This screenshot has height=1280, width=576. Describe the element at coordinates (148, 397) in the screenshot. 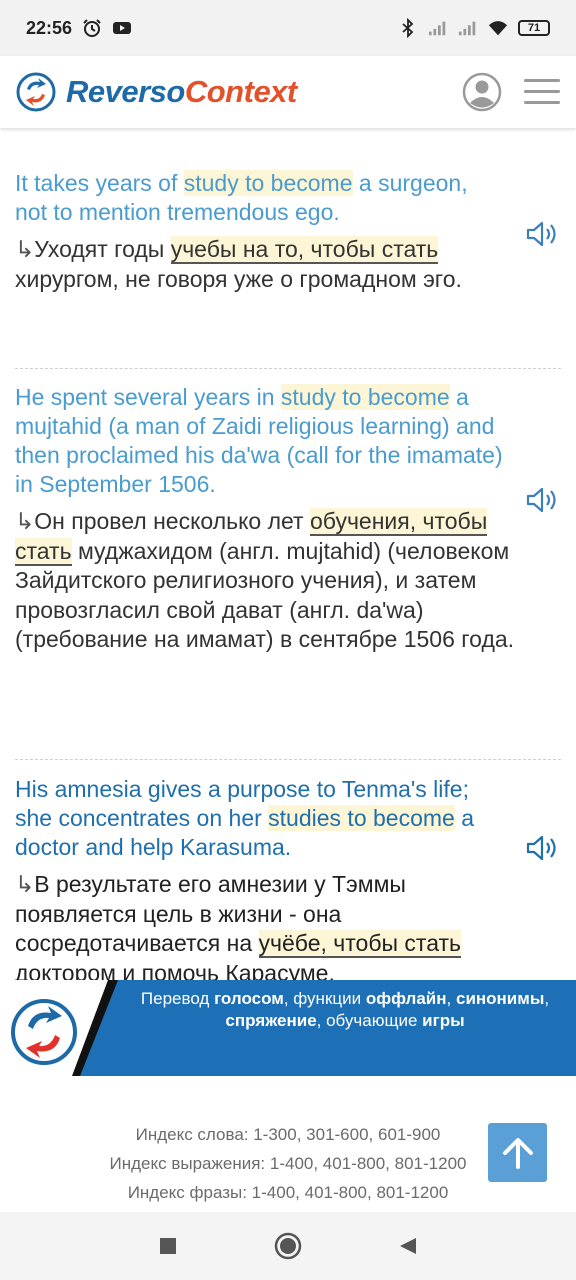

I see `source-text: He spent several years in` at that location.